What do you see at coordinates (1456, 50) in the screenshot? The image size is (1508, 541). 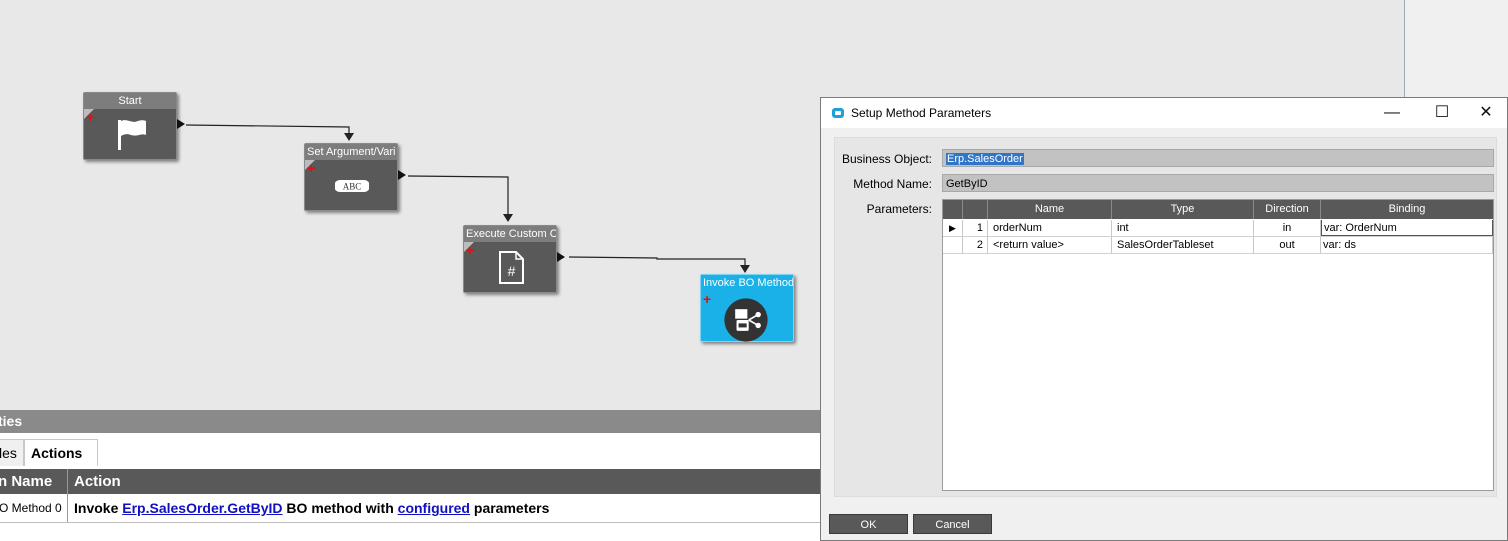 I see `right-panel` at bounding box center [1456, 50].